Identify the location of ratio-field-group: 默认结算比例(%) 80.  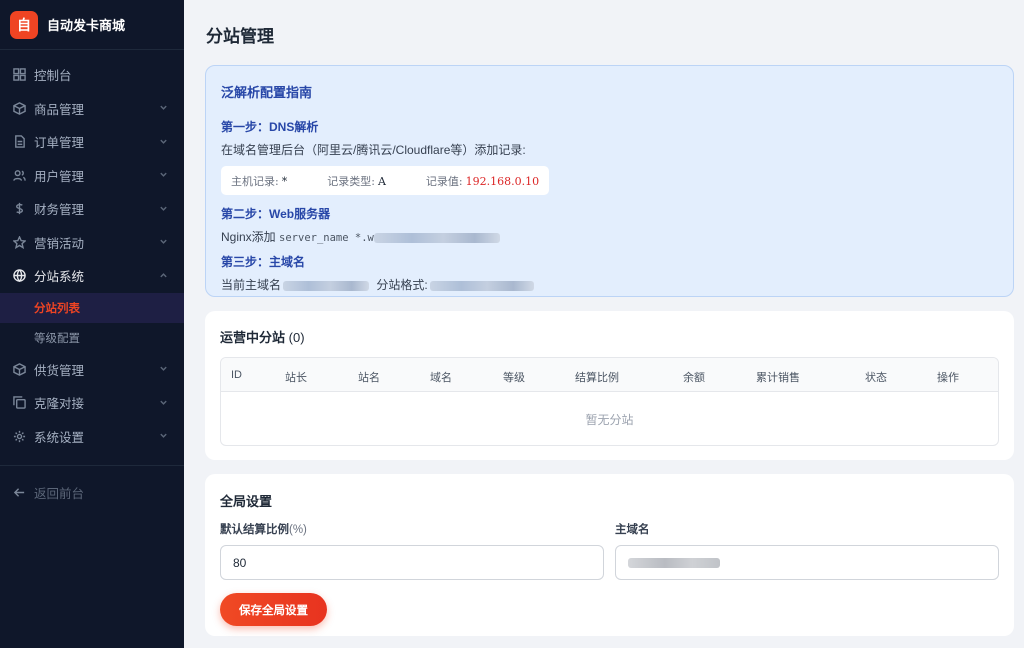
(412, 550).